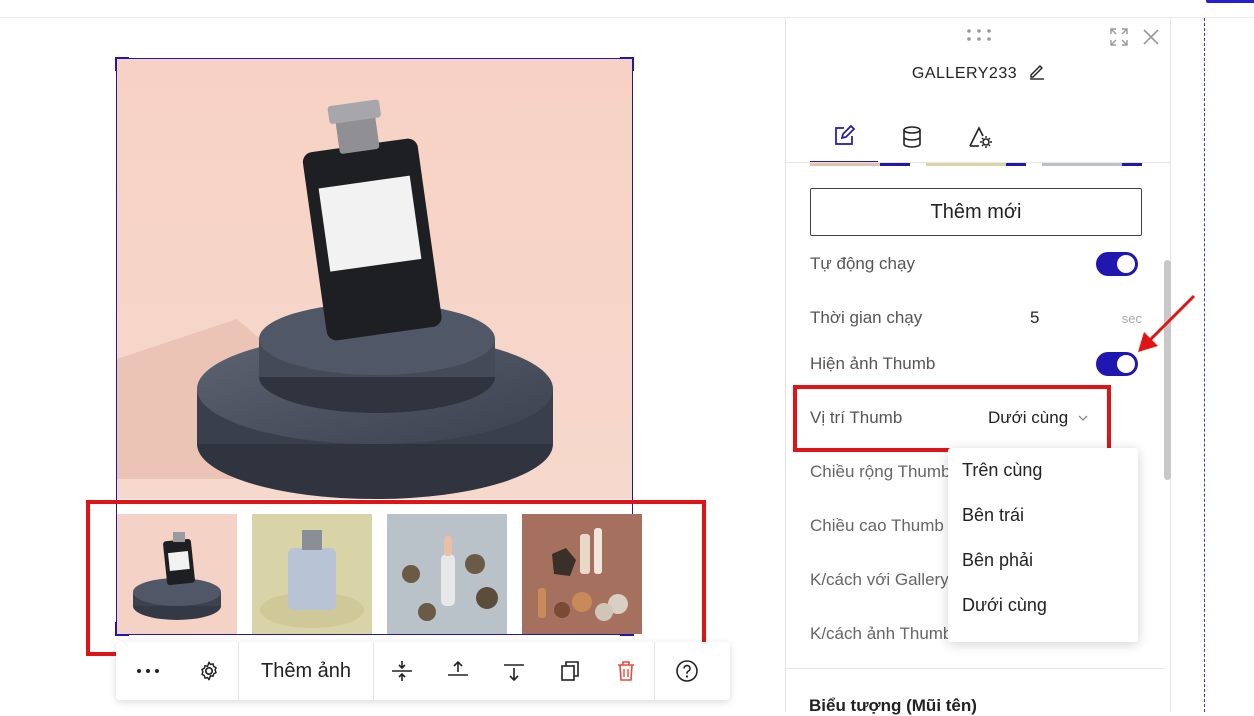 The width and height of the screenshot is (1254, 716). What do you see at coordinates (458, 668) in the screenshot?
I see `align-top-icon` at bounding box center [458, 668].